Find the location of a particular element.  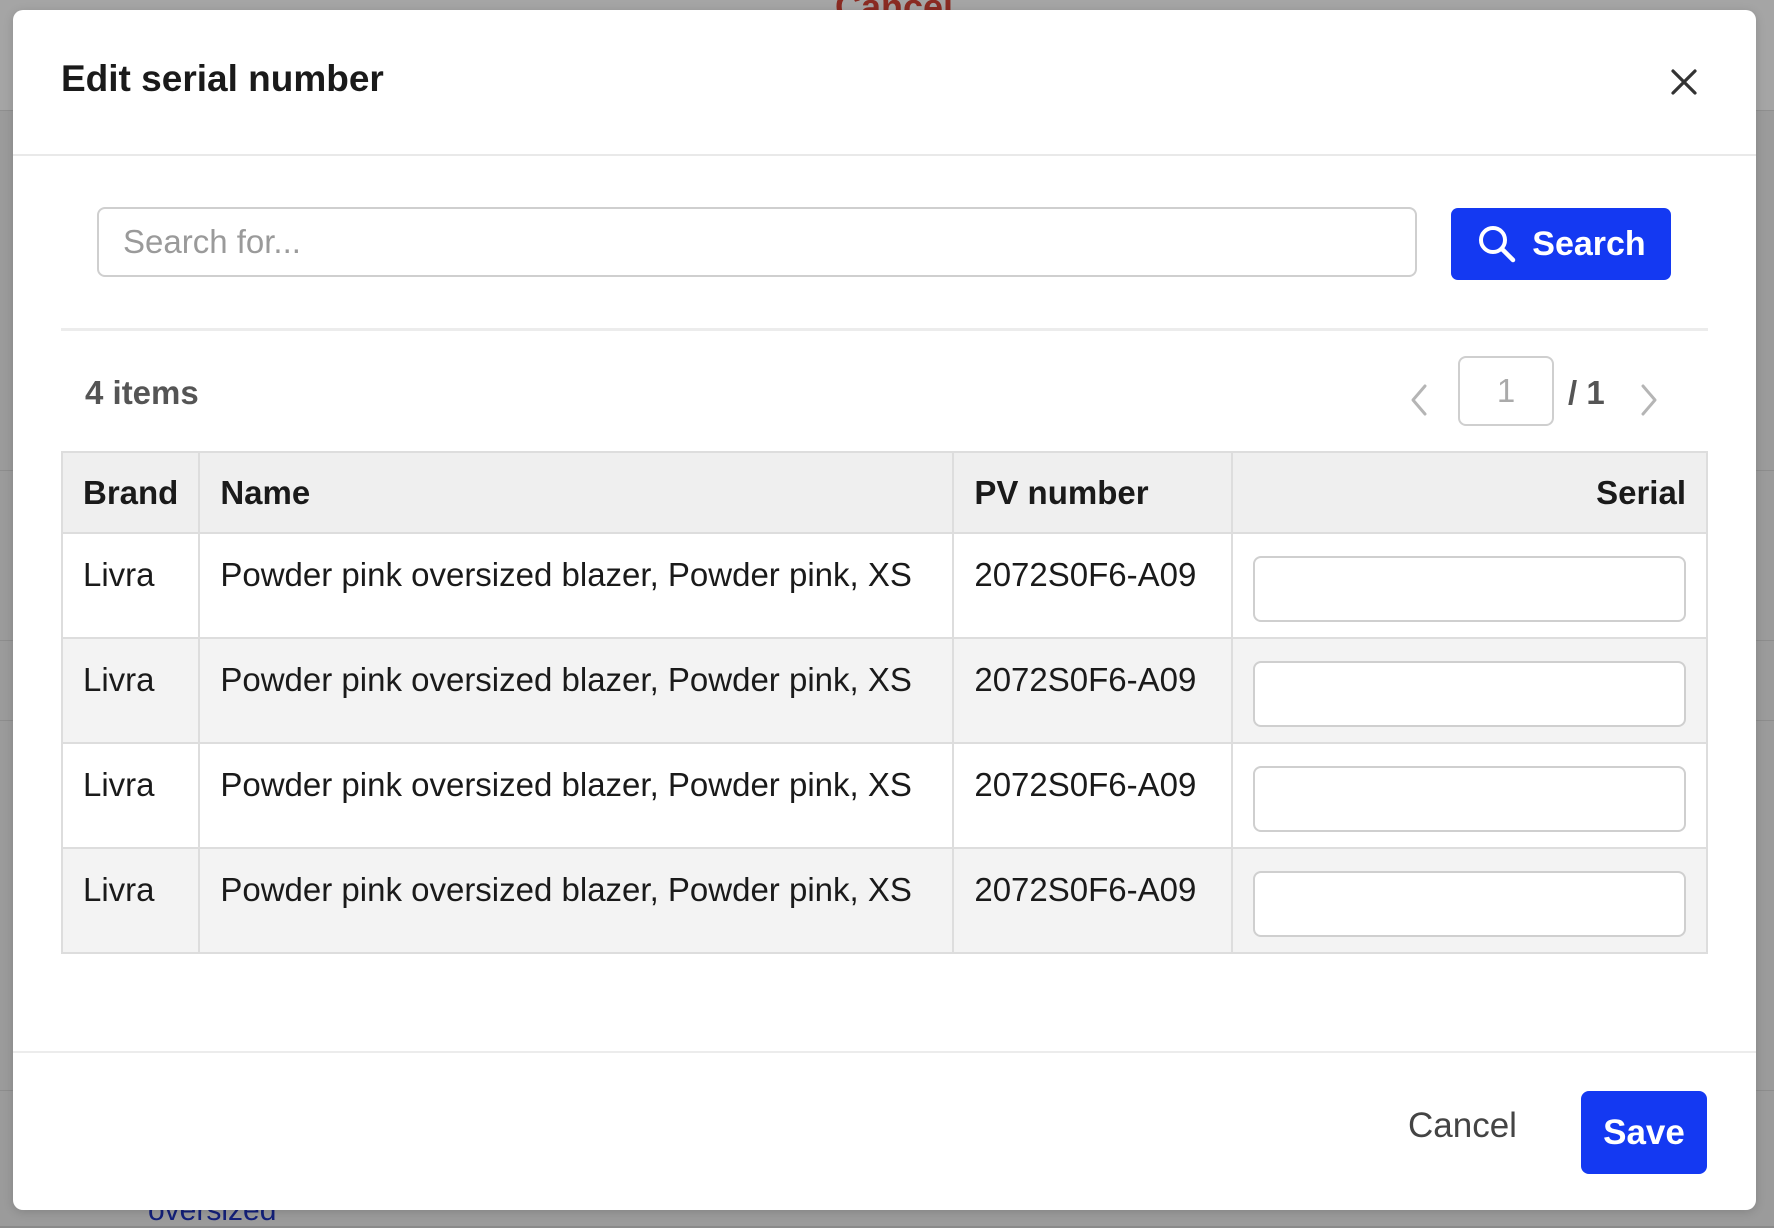

section-divider is located at coordinates (884, 329).